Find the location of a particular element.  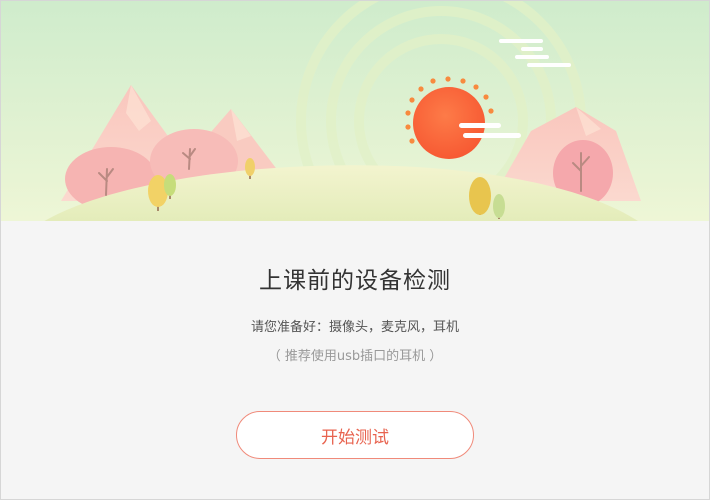

page-title: 上课前的设备检测 is located at coordinates (355, 281).